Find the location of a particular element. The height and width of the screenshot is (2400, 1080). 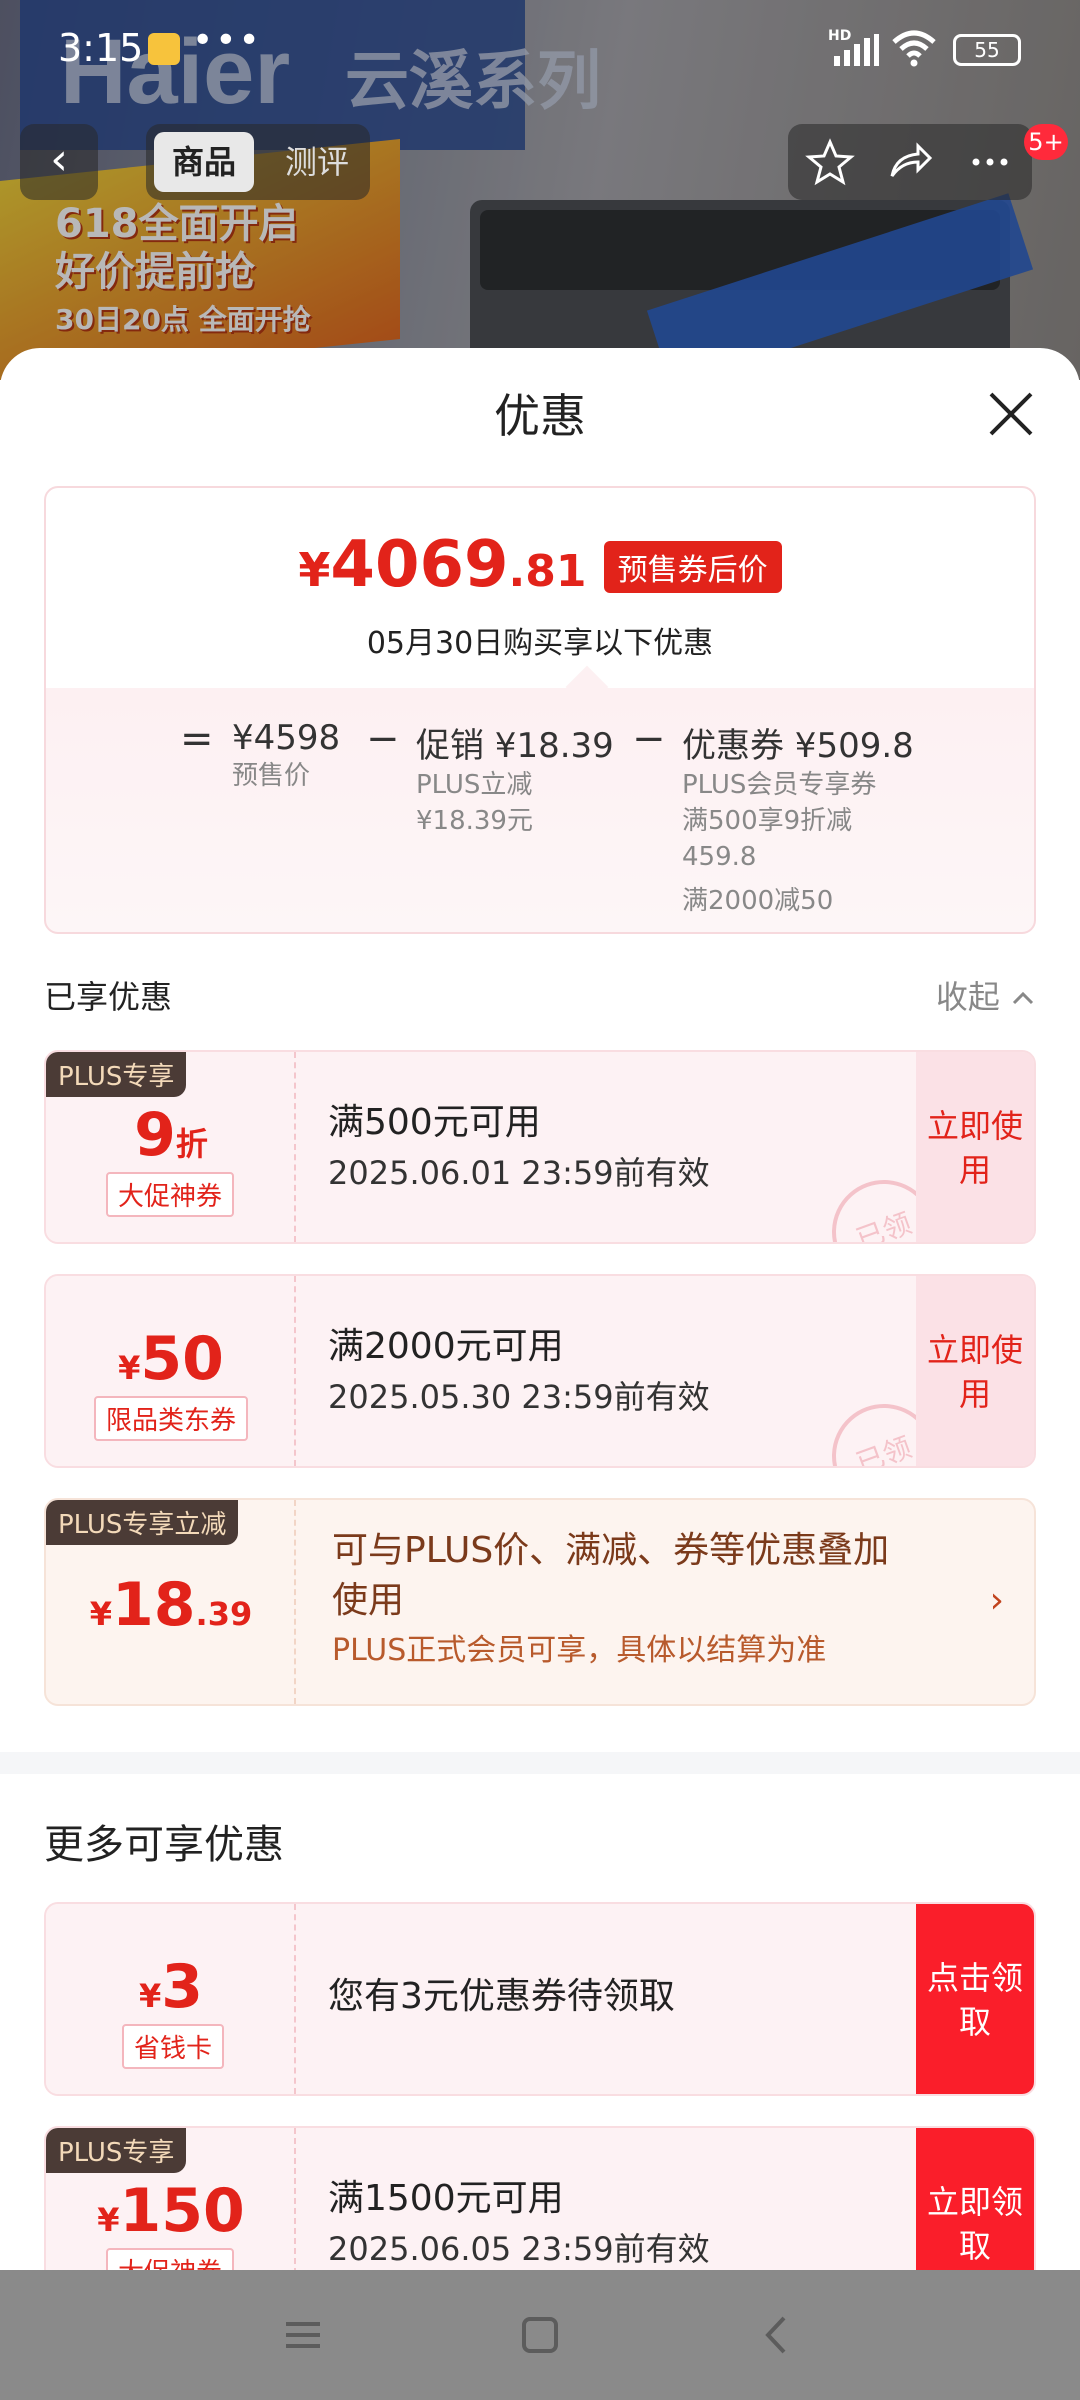

cart-badge: 5+ is located at coordinates (1046, 142).